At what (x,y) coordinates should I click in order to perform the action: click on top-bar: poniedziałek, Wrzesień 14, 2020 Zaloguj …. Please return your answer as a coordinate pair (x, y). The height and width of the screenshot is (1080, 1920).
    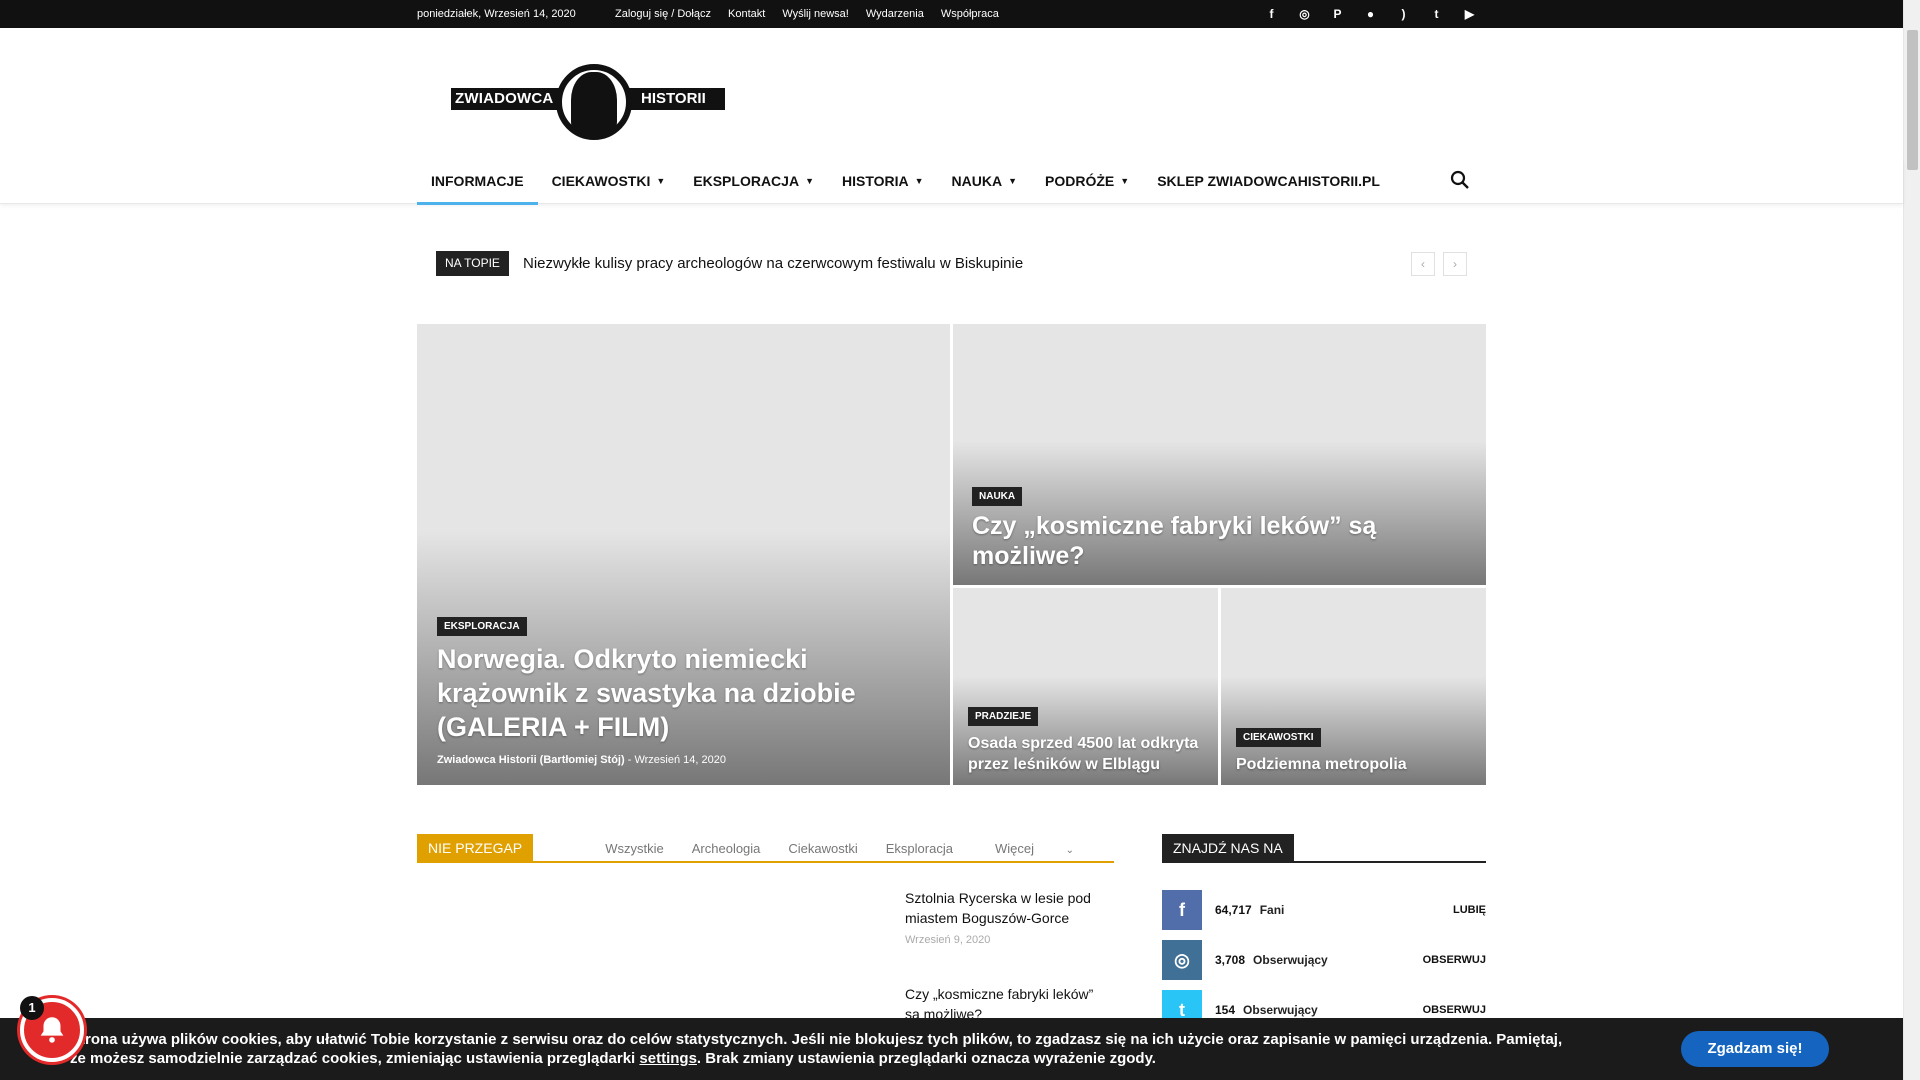
    Looking at the image, I should click on (951, 14).